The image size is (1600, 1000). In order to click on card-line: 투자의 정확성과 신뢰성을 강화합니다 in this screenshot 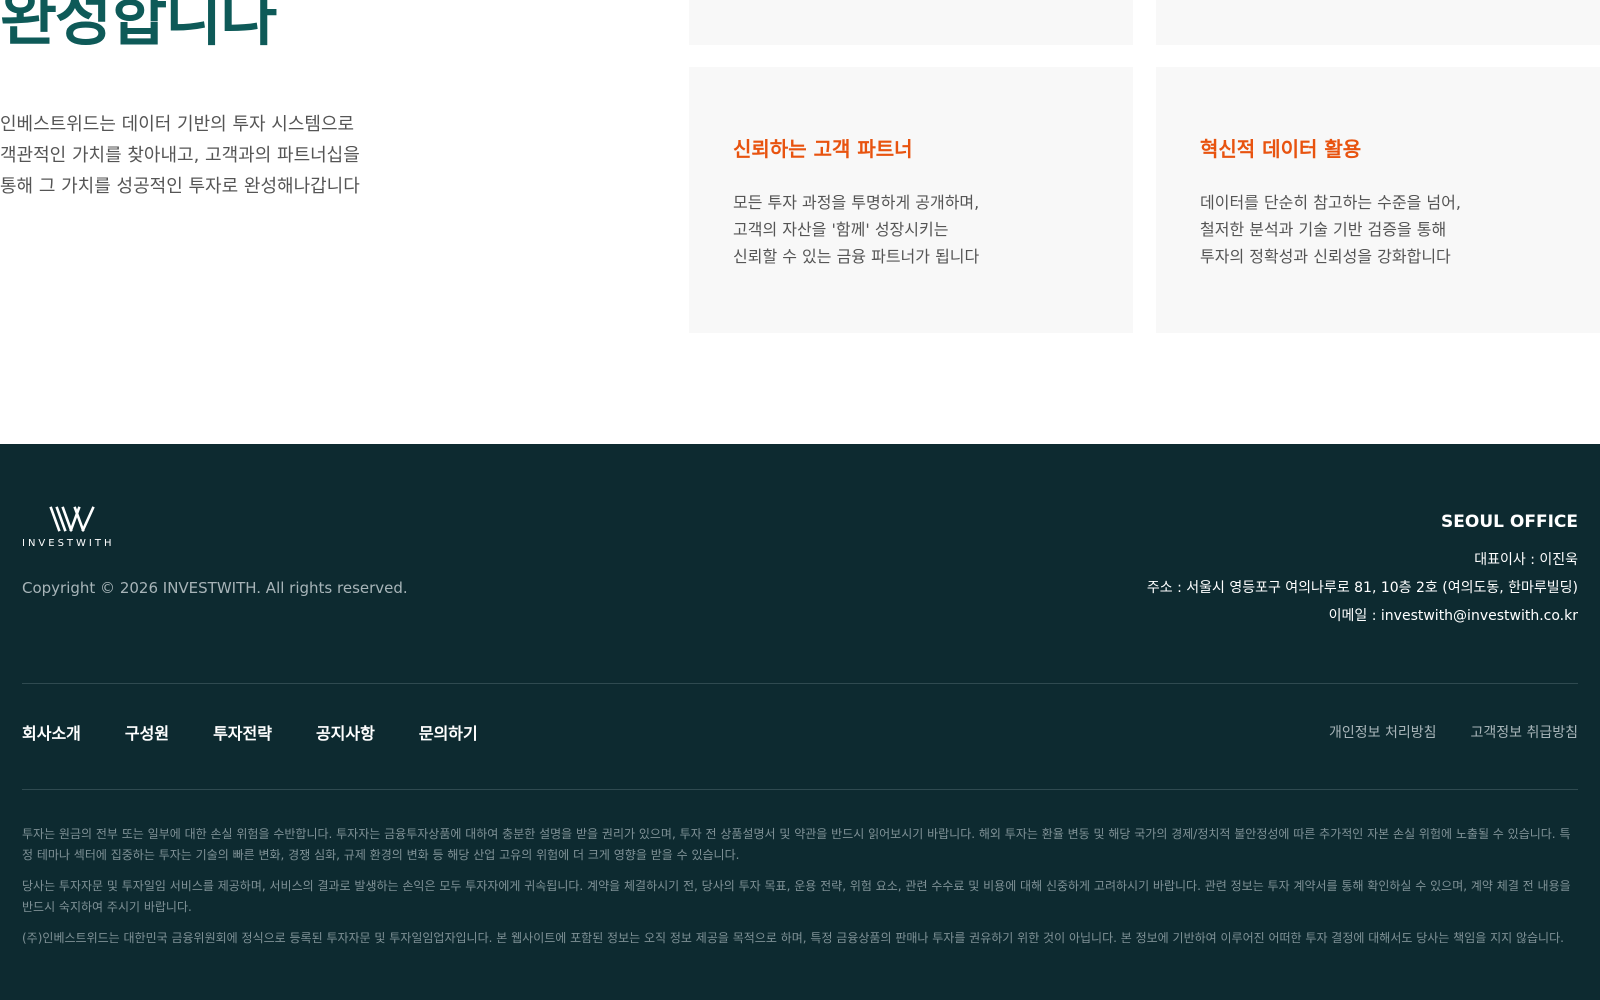, I will do `click(1325, 256)`.